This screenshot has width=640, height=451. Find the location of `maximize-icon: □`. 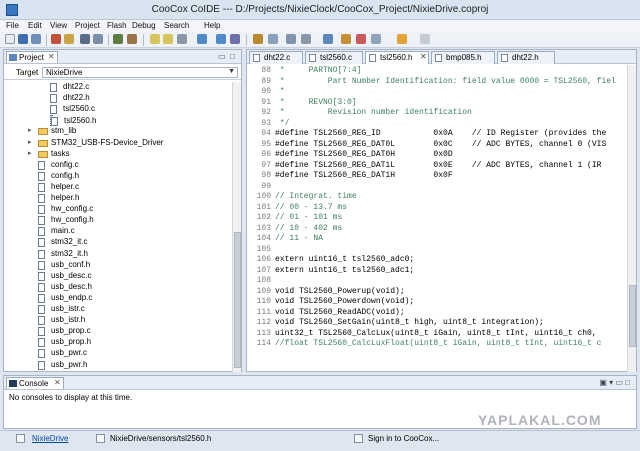

maximize-icon: □ is located at coordinates (232, 56).